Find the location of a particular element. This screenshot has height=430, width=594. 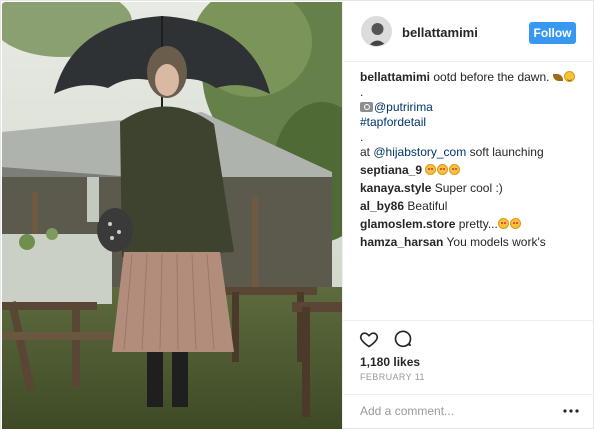

comment-item: kanaya.style Super cool :) is located at coordinates (472, 188).